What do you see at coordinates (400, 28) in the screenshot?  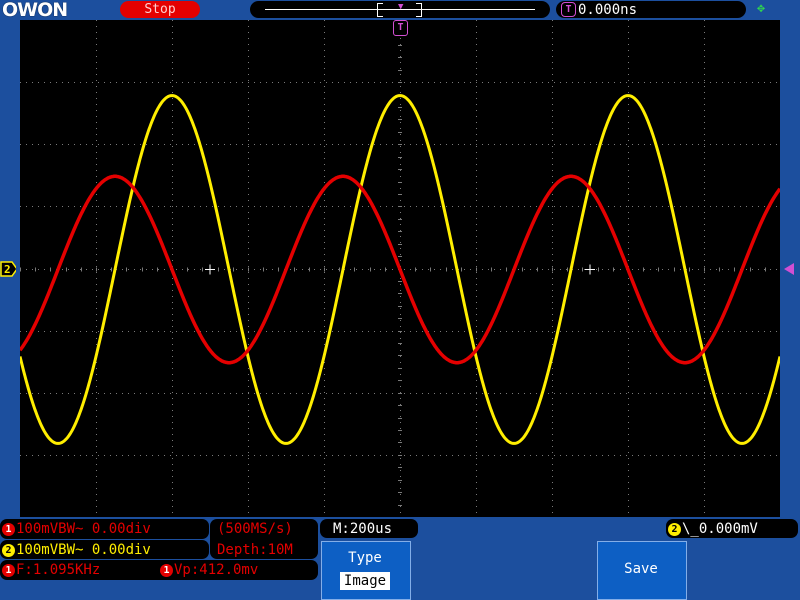 I see `trigger-position-marker: T` at bounding box center [400, 28].